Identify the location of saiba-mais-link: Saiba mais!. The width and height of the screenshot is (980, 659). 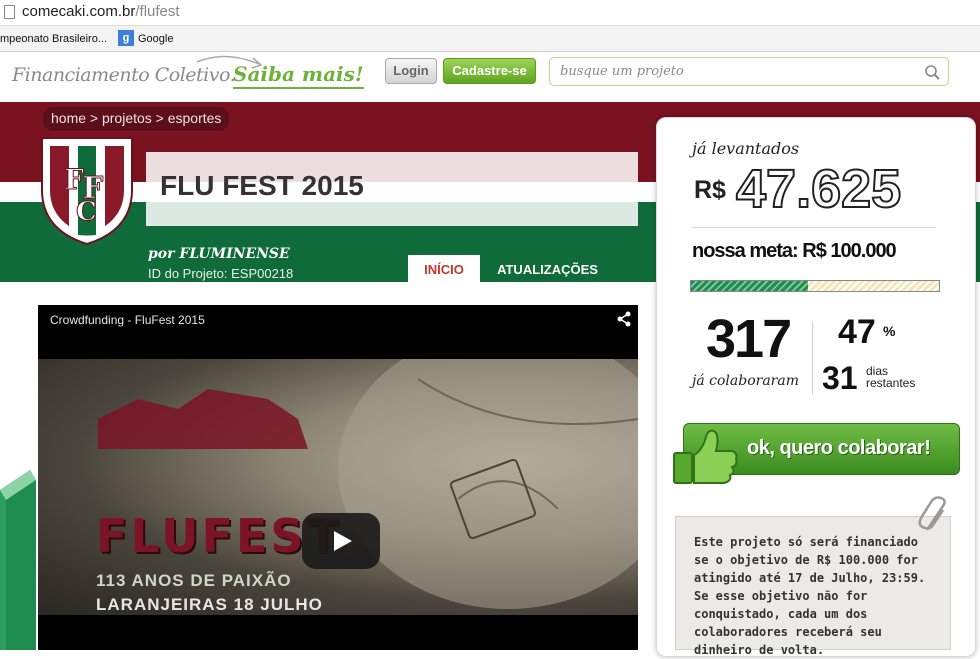
(298, 75).